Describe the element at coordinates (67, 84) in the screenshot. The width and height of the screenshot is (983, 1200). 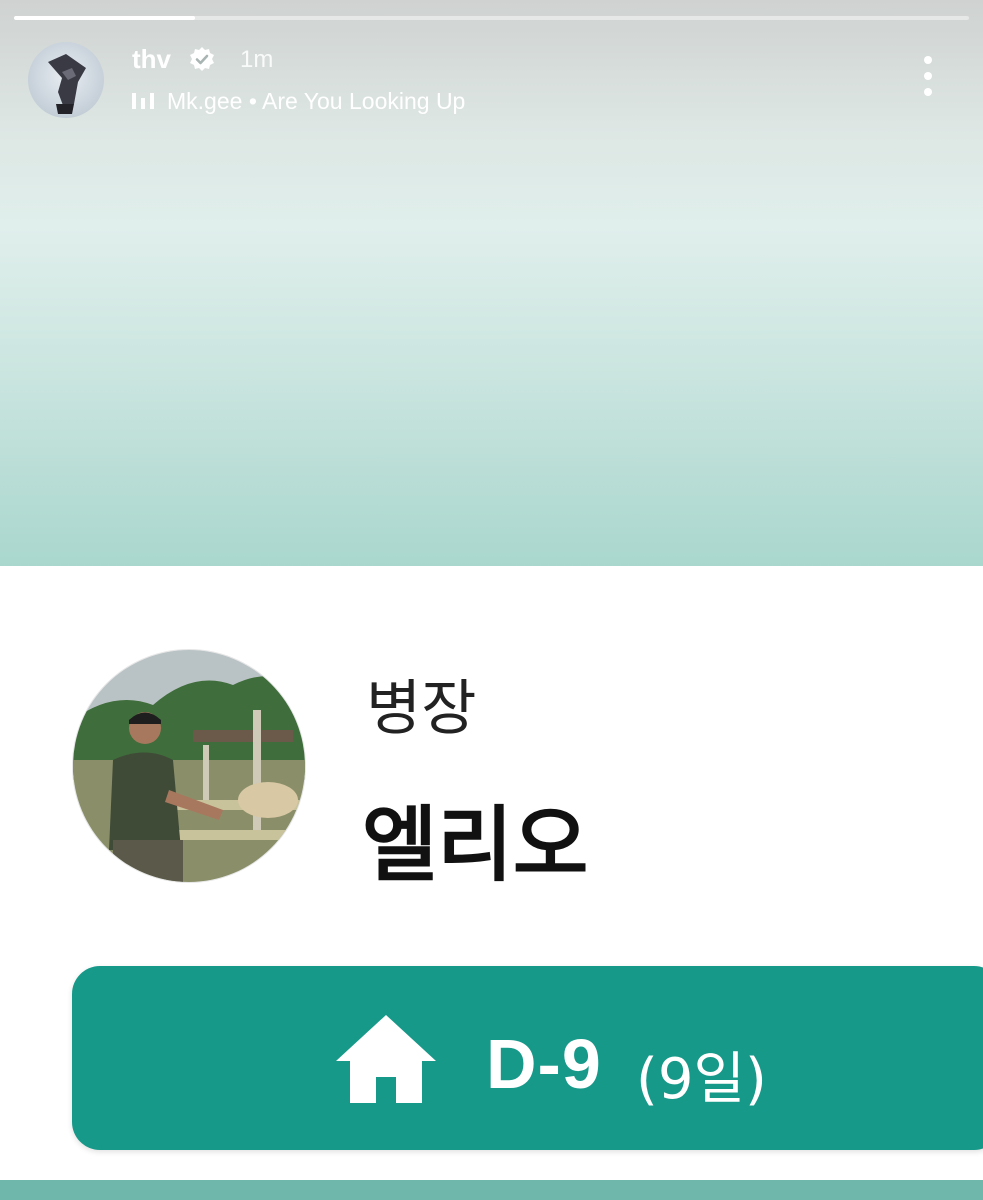
I see `avatar-photo` at that location.